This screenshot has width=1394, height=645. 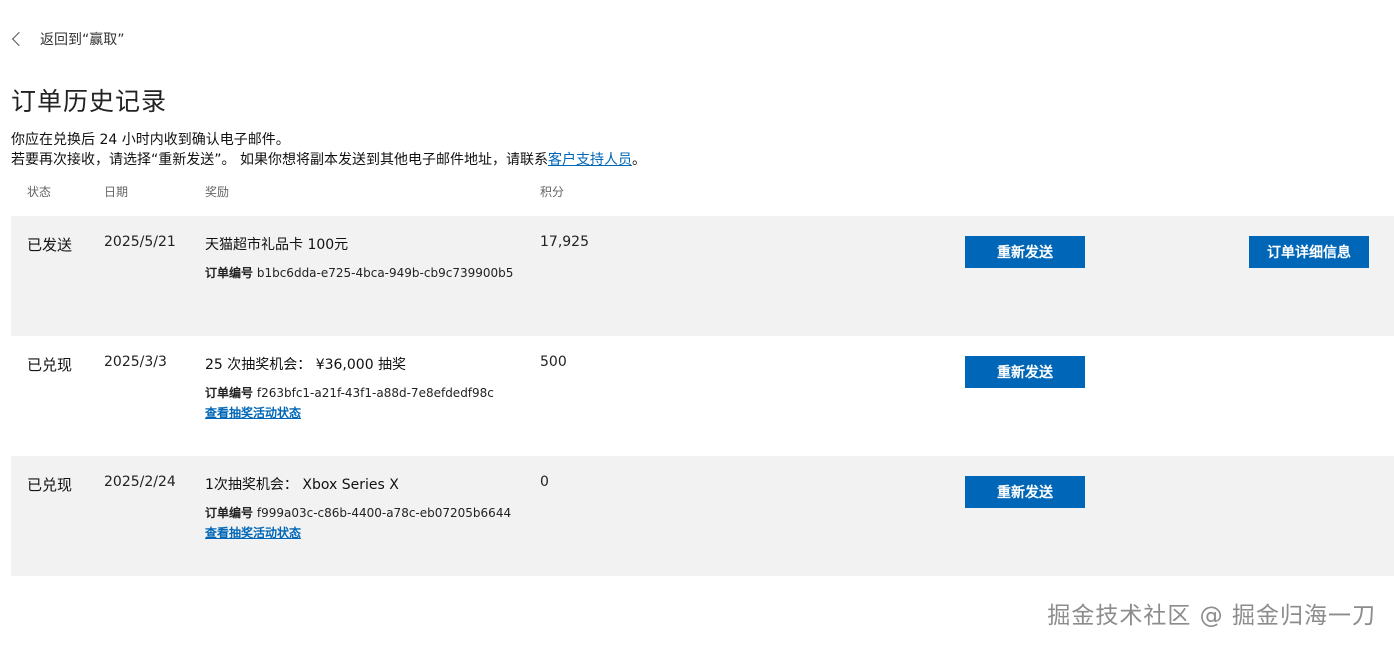 What do you see at coordinates (1309, 252) in the screenshot?
I see `order-details-button: 订单详细信息` at bounding box center [1309, 252].